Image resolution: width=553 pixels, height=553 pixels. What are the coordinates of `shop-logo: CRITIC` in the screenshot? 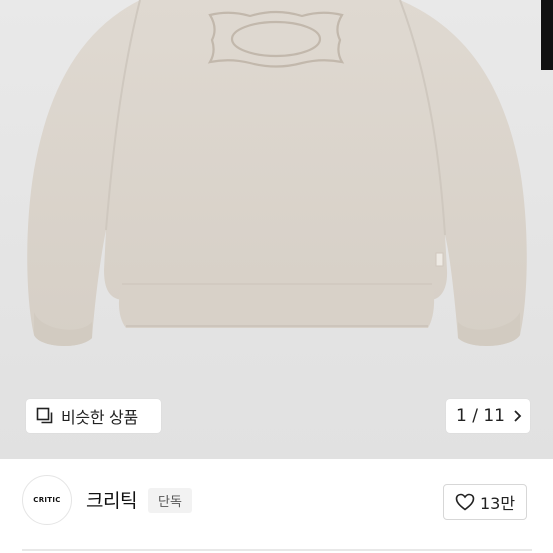 It's located at (47, 500).